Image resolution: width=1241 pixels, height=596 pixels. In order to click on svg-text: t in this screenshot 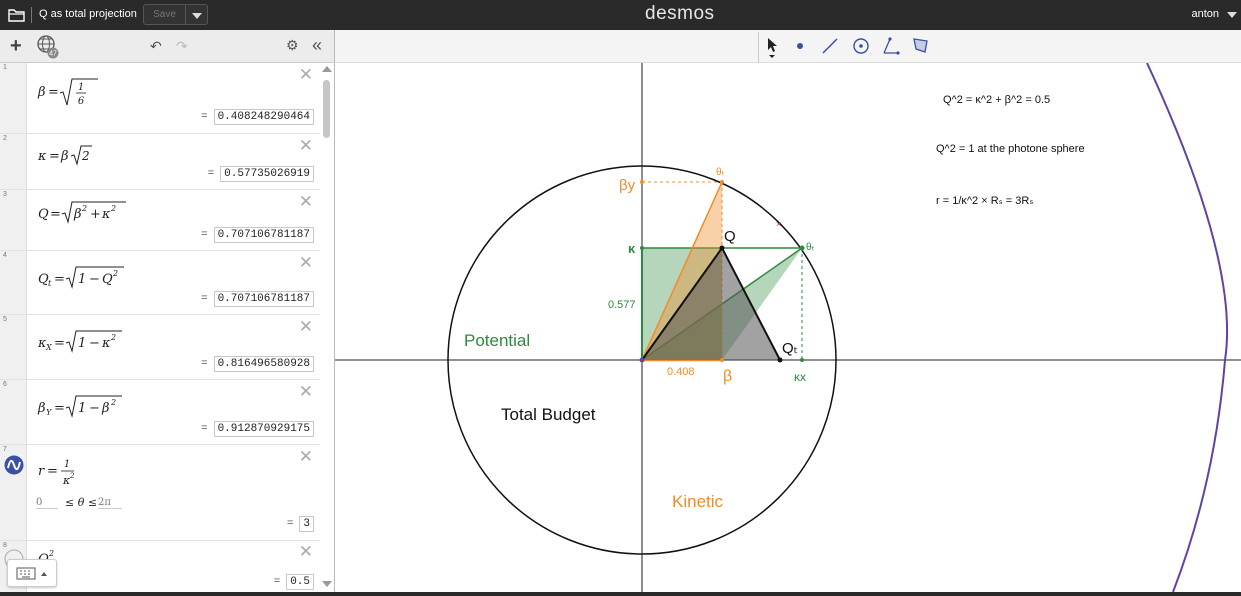, I will do `click(50, 283)`.